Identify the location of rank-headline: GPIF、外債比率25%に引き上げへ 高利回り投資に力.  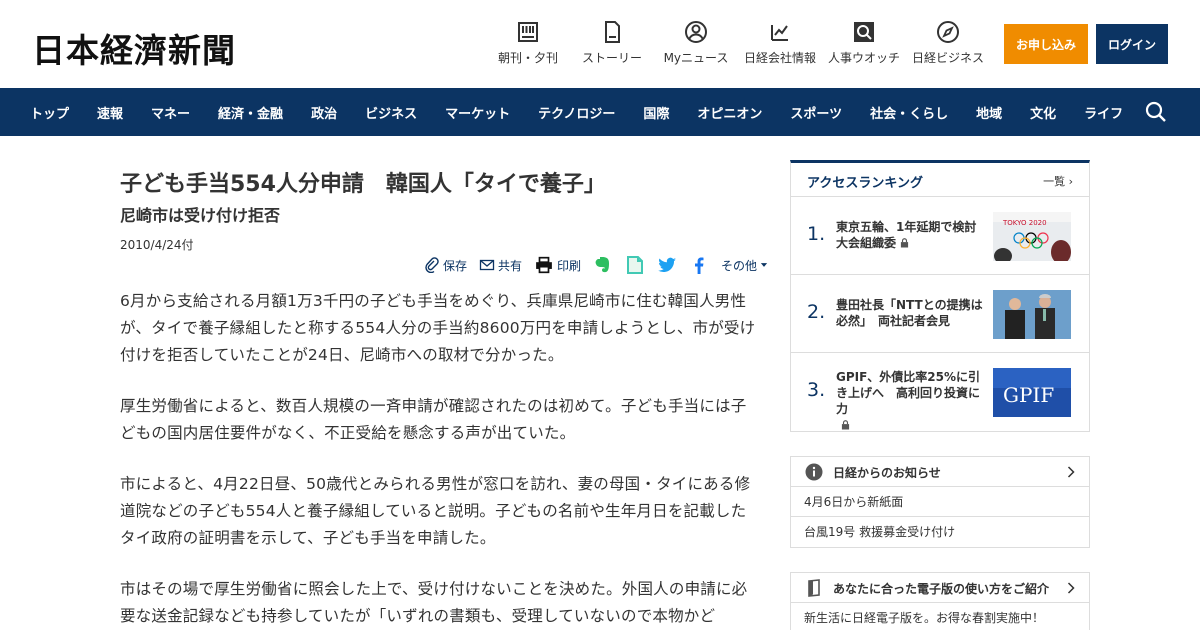
(911, 401).